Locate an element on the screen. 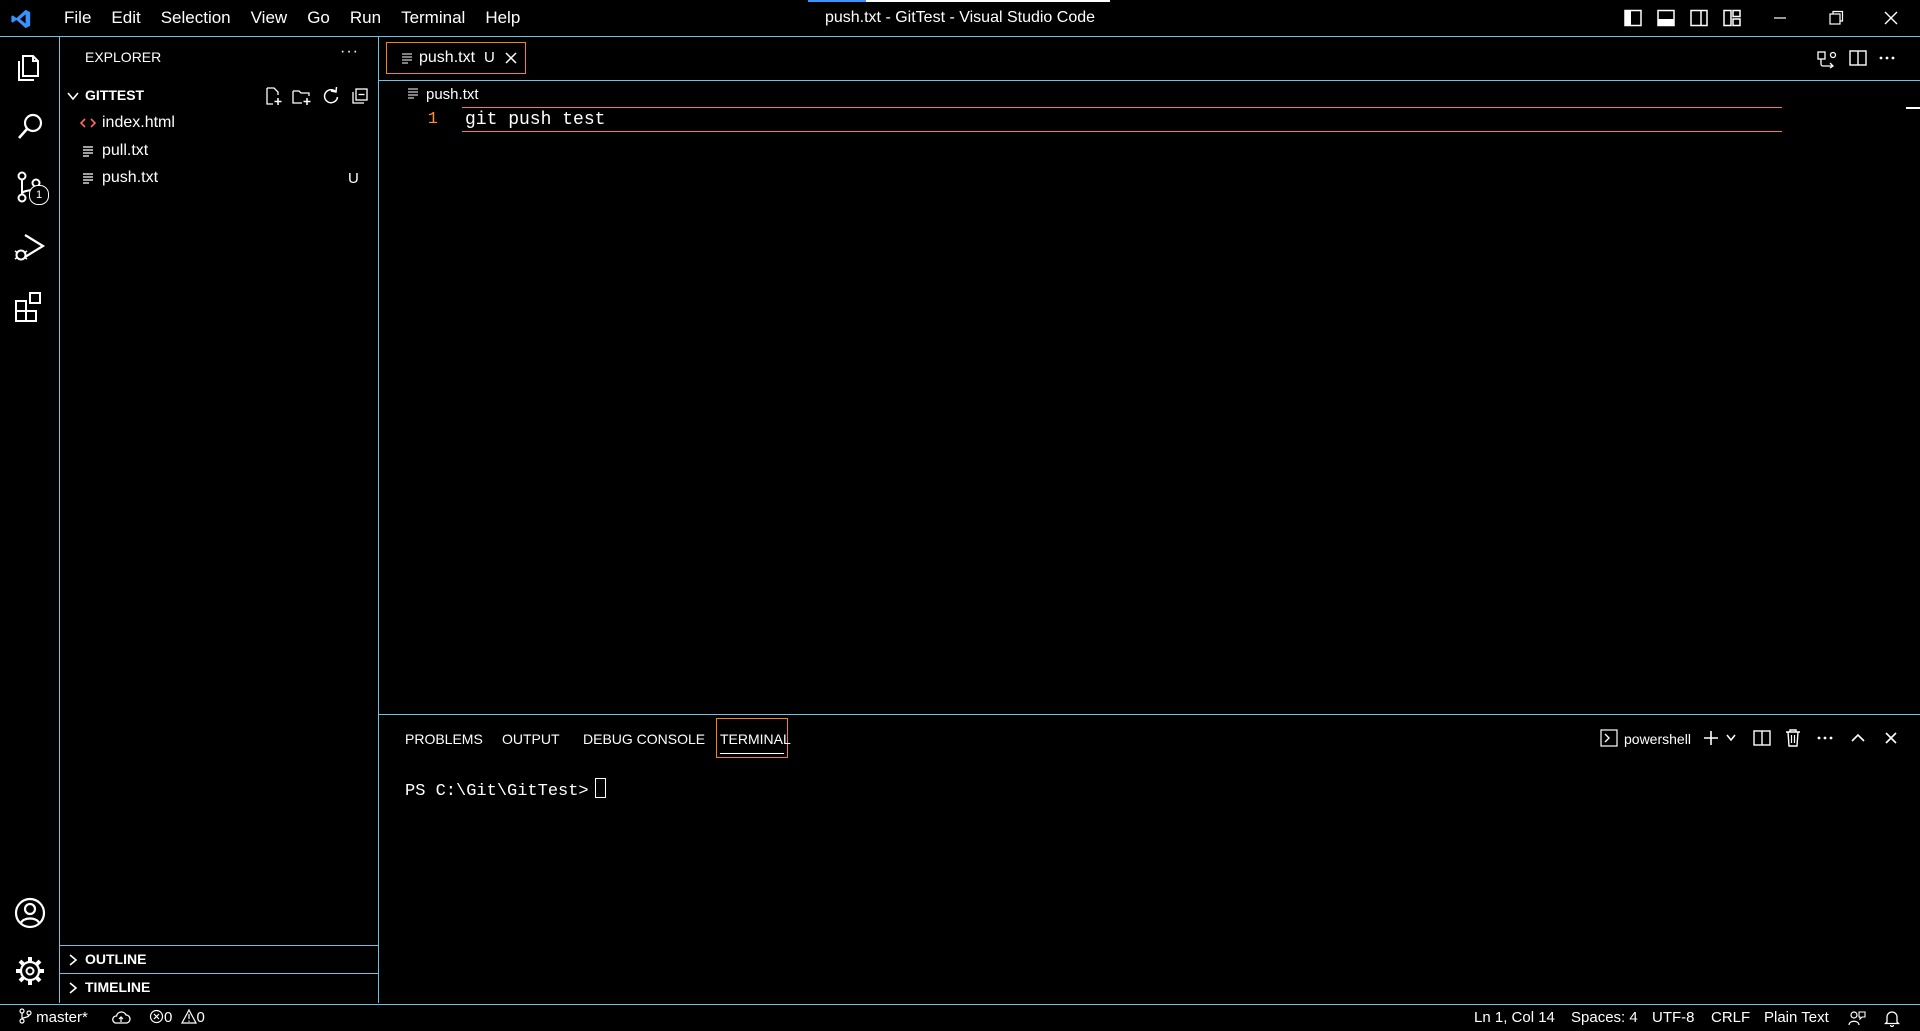  branch-status: master* is located at coordinates (53, 1018).